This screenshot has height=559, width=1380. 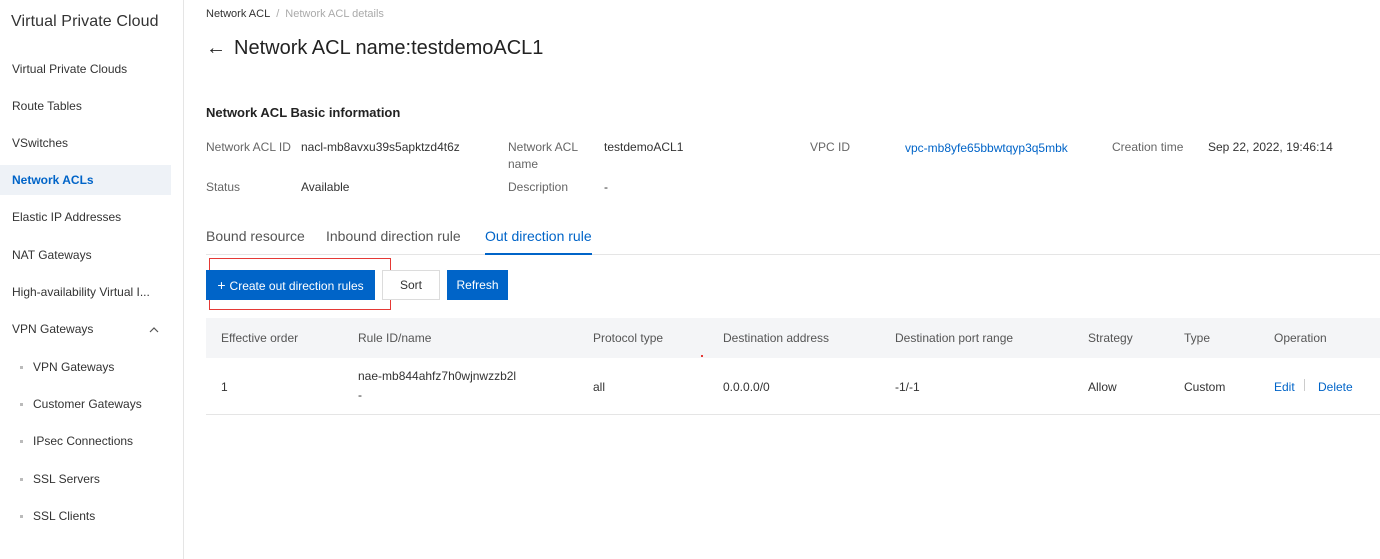 I want to click on acl-id-value: nacl-mb8avxu39s5apktzd4t6z, so click(x=380, y=147).